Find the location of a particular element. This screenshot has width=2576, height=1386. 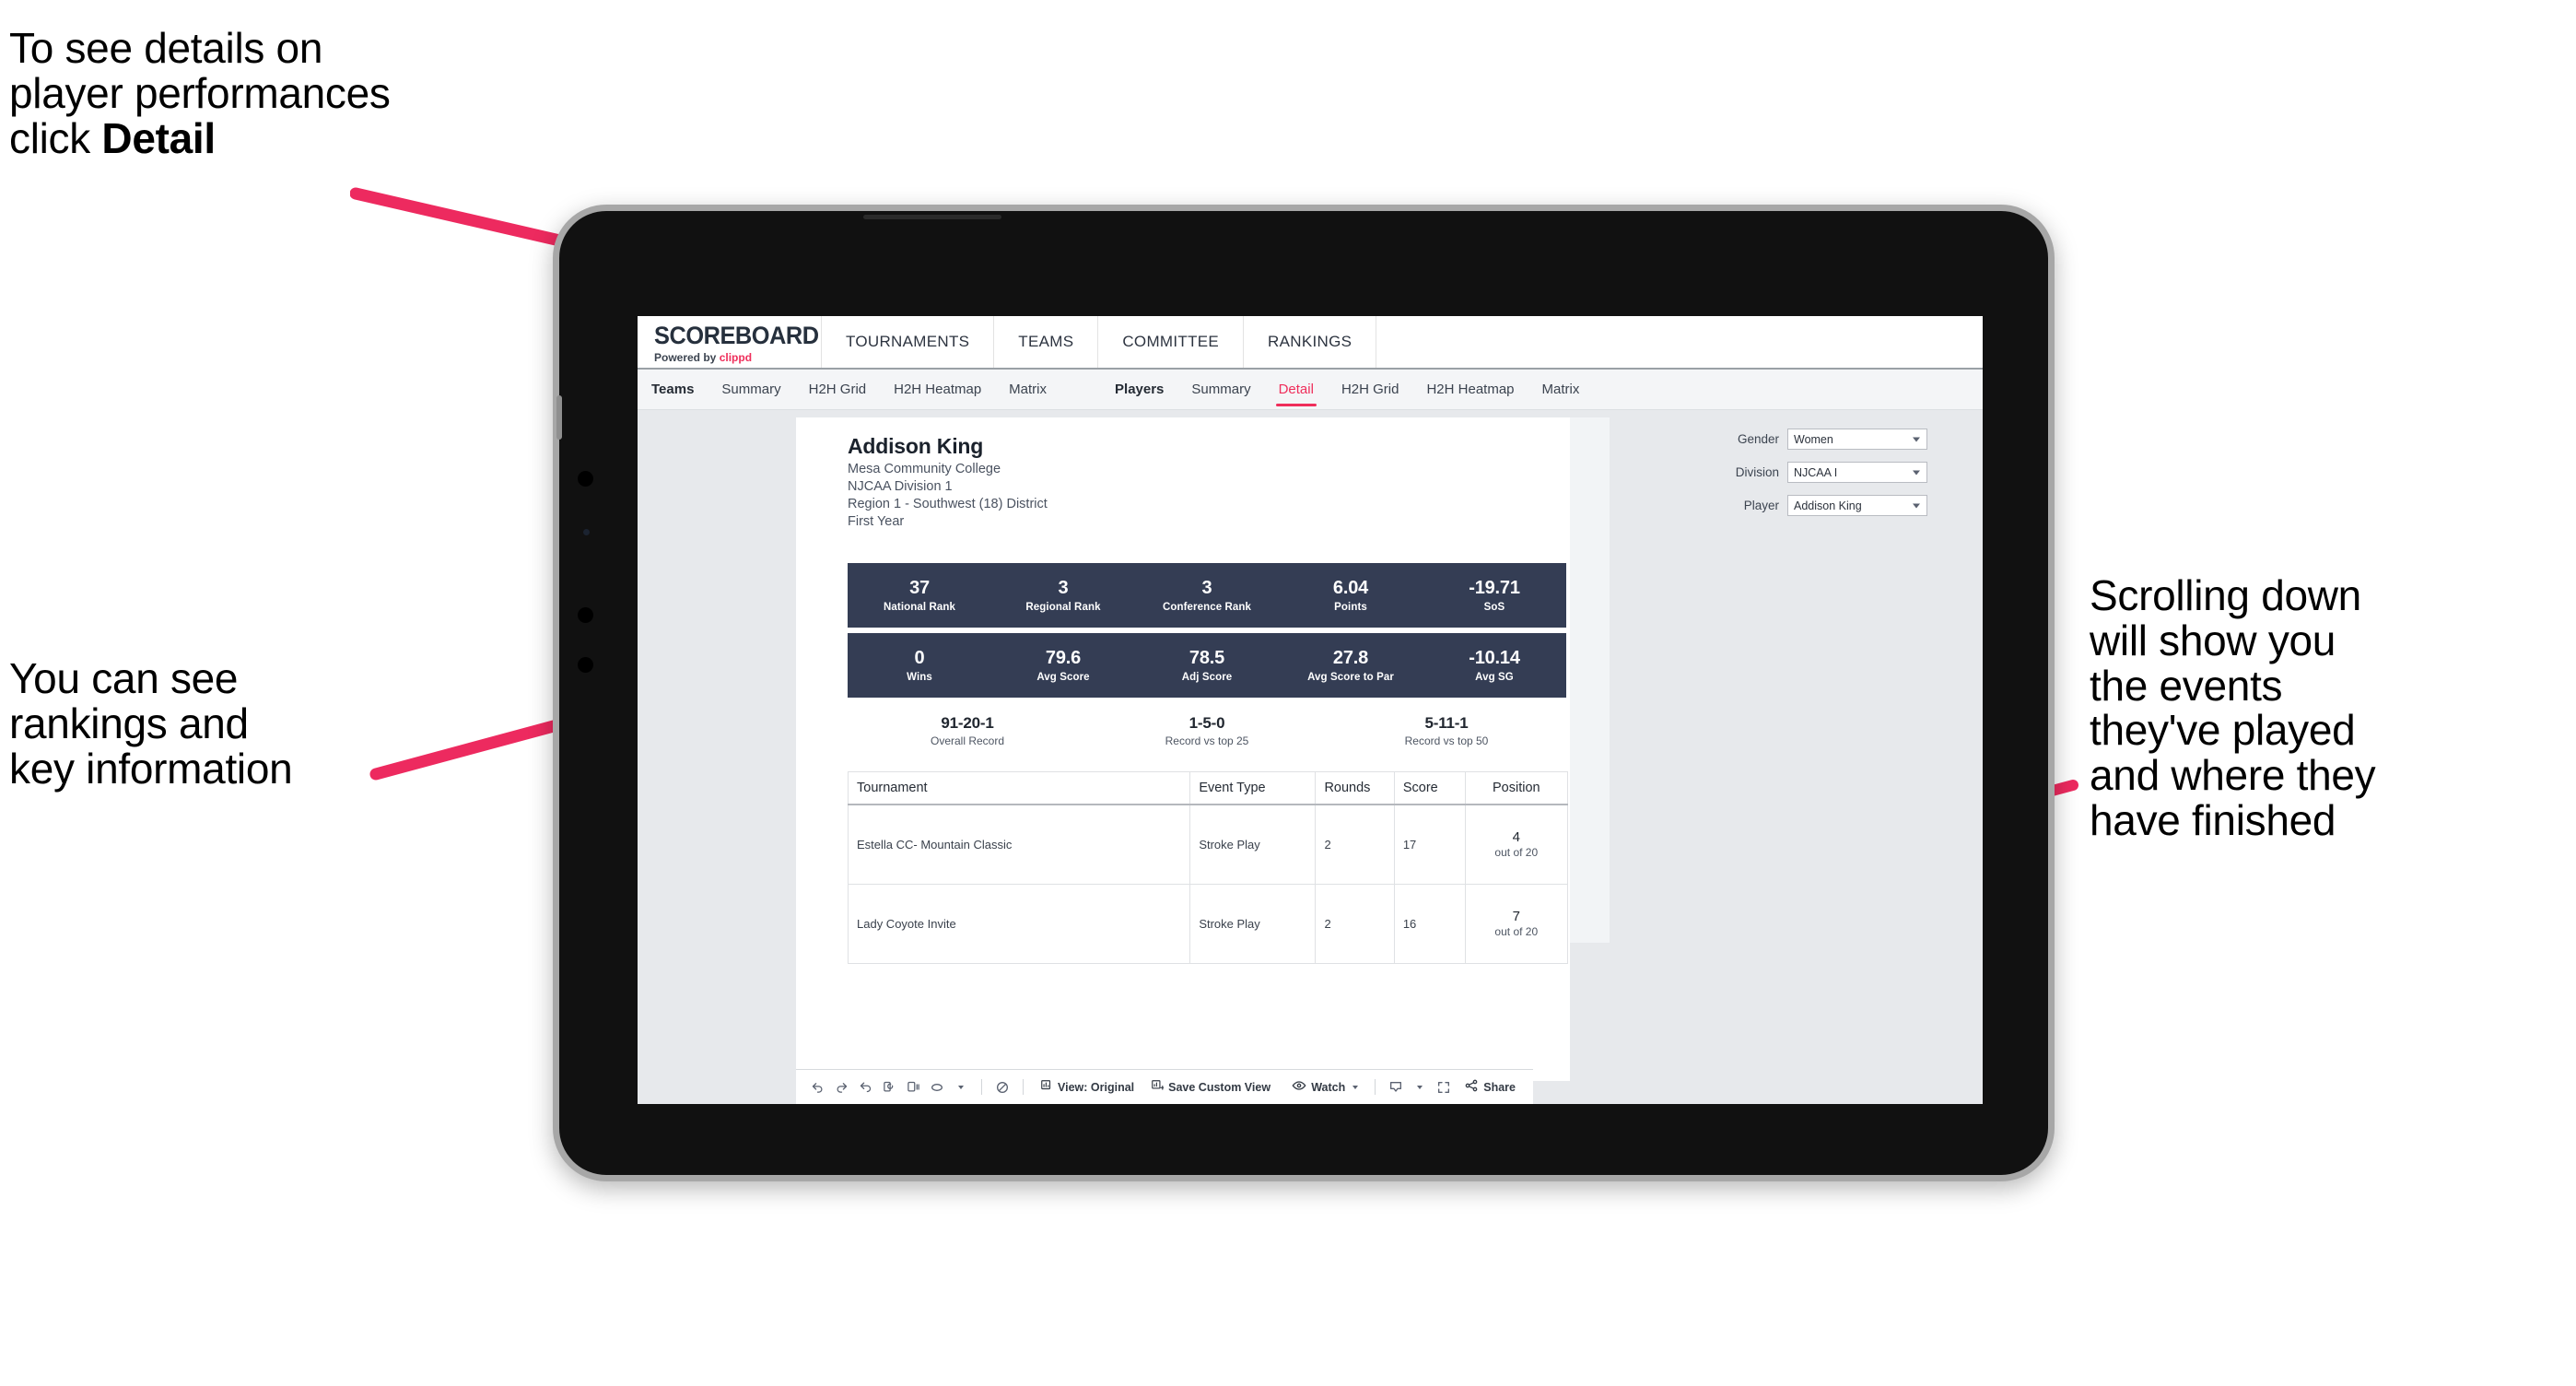

column-header-position: Position is located at coordinates (1516, 788).